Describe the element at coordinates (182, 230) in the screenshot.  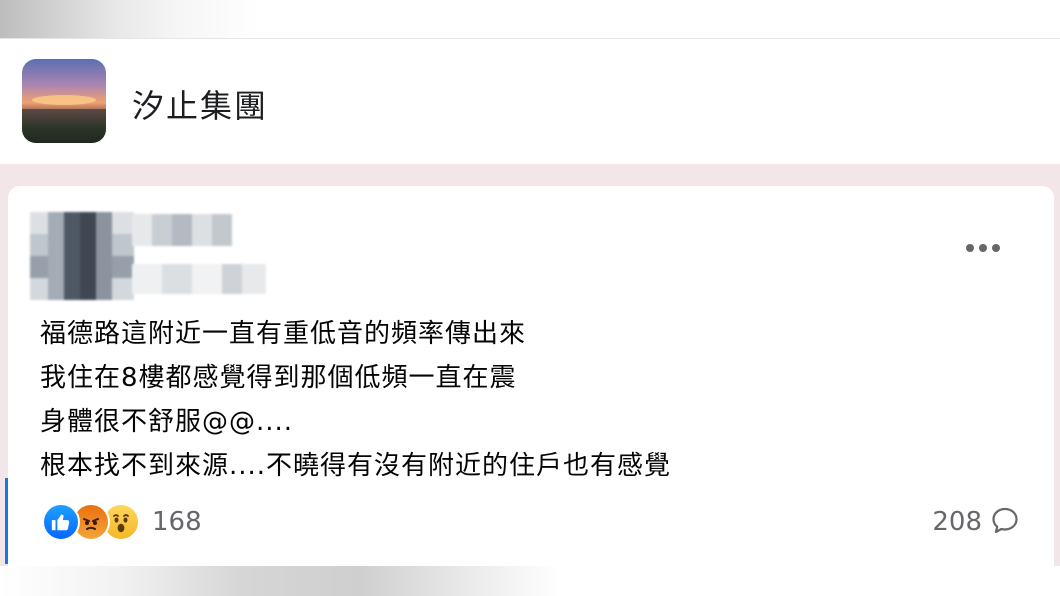
I see `poster-name-pixelated` at that location.